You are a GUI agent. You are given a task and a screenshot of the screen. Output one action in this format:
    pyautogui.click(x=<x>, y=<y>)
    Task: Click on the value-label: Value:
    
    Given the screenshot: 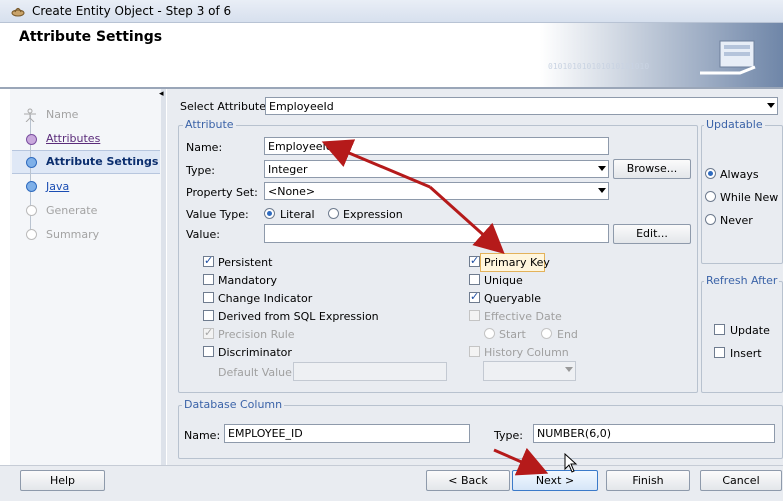 What is the action you would take?
    pyautogui.click(x=203, y=234)
    